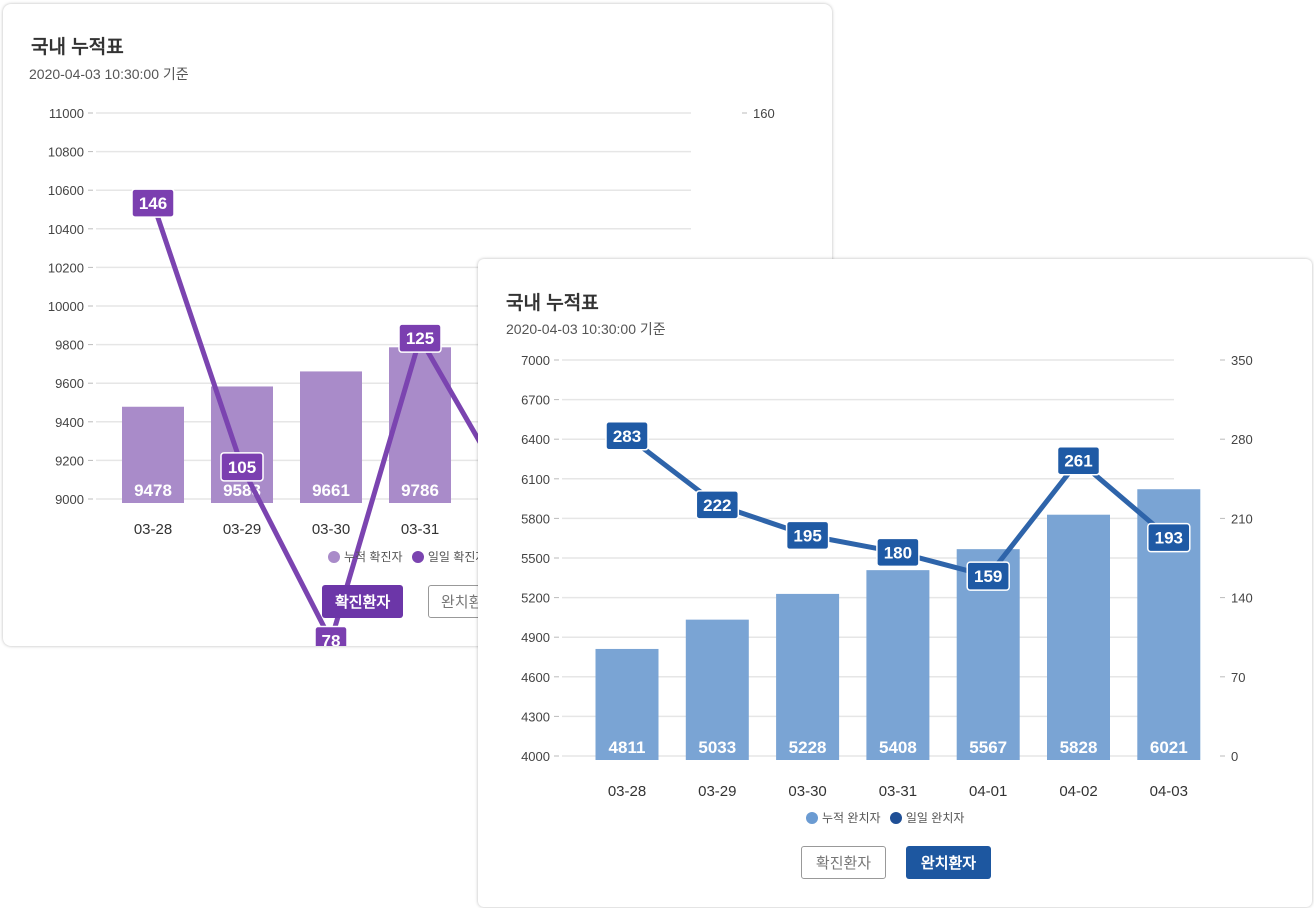  Describe the element at coordinates (420, 490) in the screenshot. I see `bar-value-label: 9786` at that location.